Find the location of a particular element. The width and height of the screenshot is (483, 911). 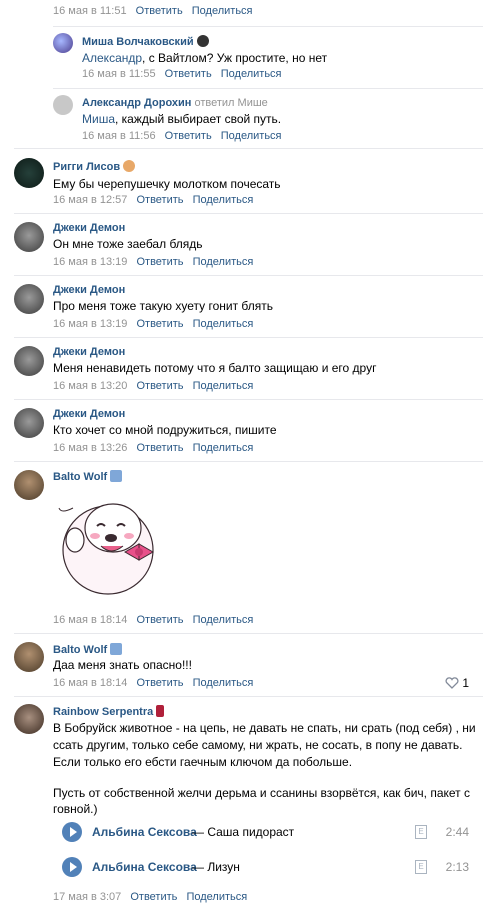

wine-glass-icon is located at coordinates (160, 711).